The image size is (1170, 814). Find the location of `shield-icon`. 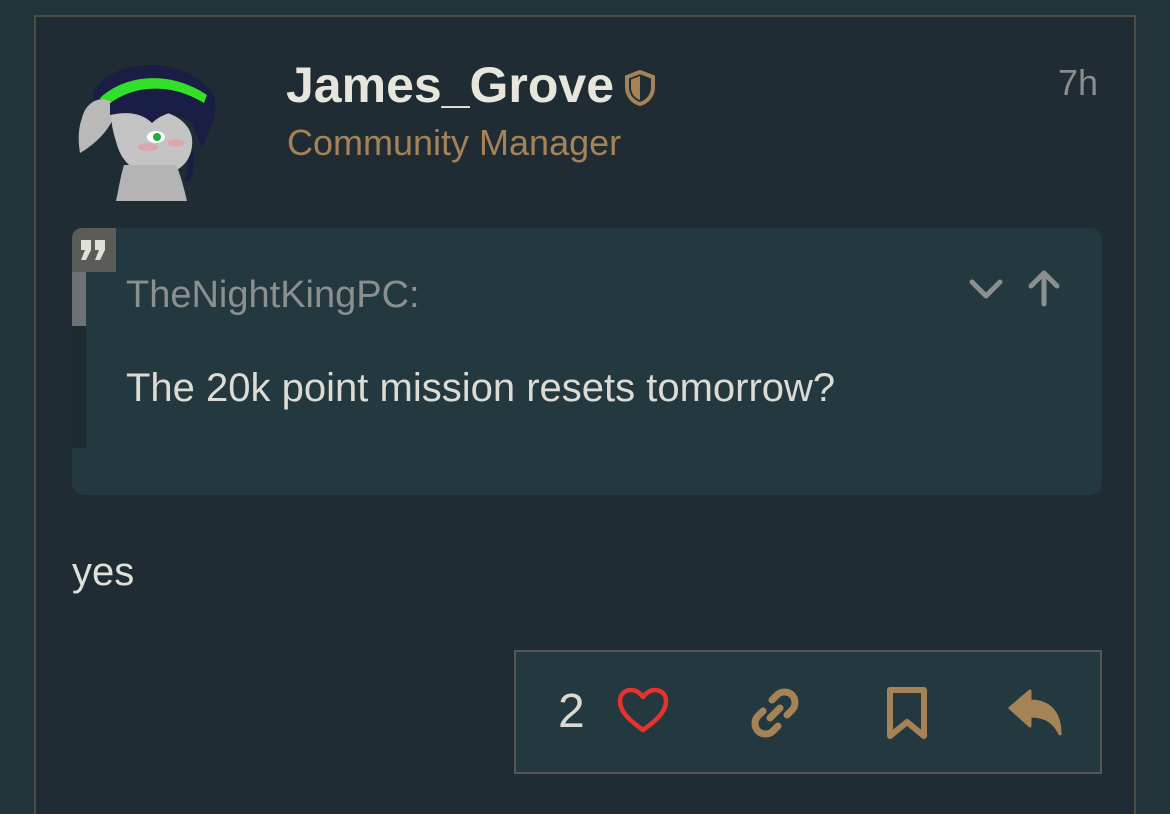

shield-icon is located at coordinates (640, 88).